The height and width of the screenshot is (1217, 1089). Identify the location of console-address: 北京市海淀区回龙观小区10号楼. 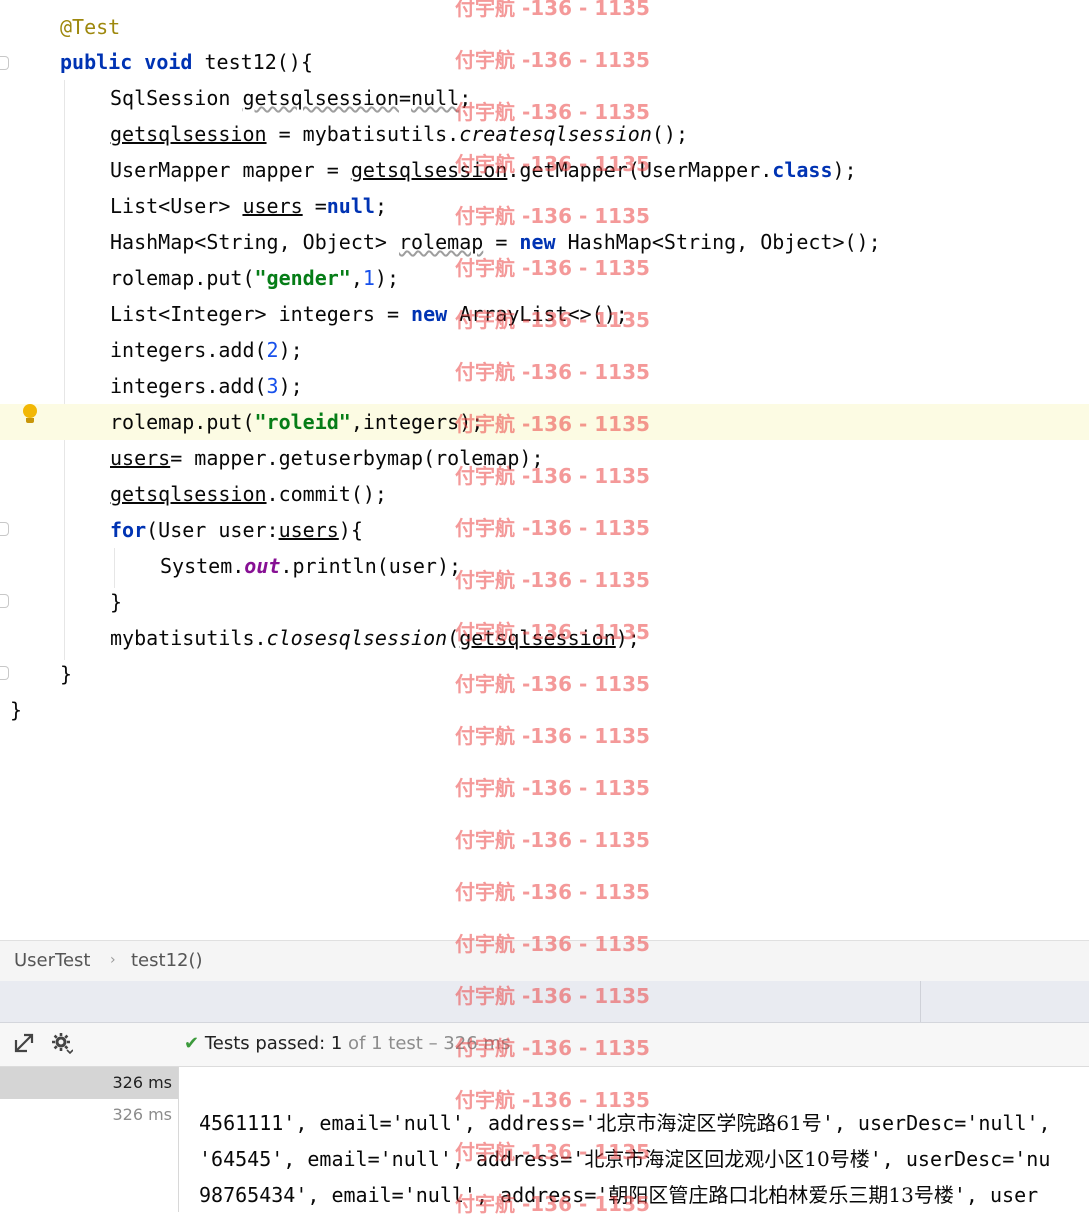
(727, 1159).